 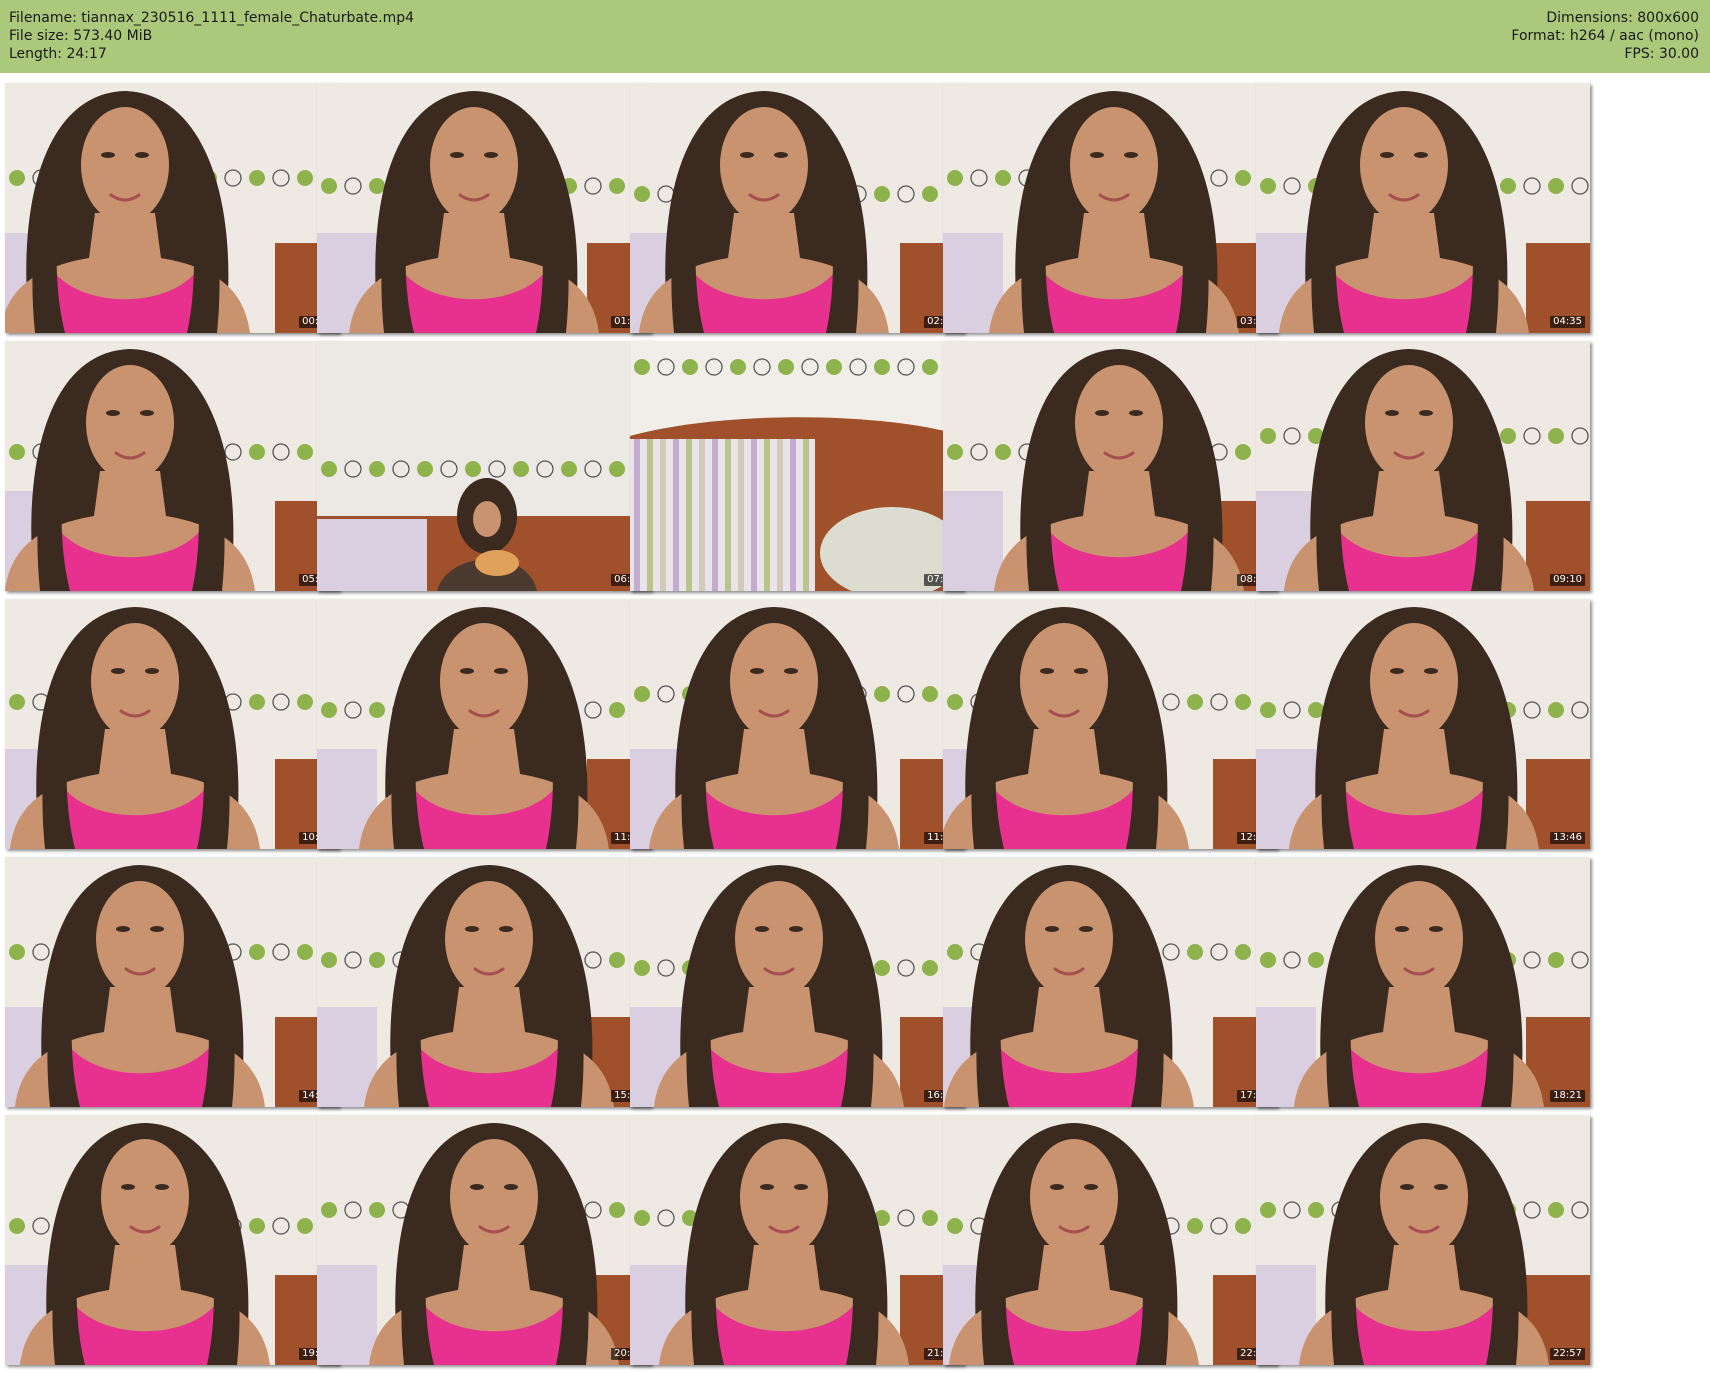 I want to click on thumbnail-timestamp: 18:21, so click(x=1567, y=1096).